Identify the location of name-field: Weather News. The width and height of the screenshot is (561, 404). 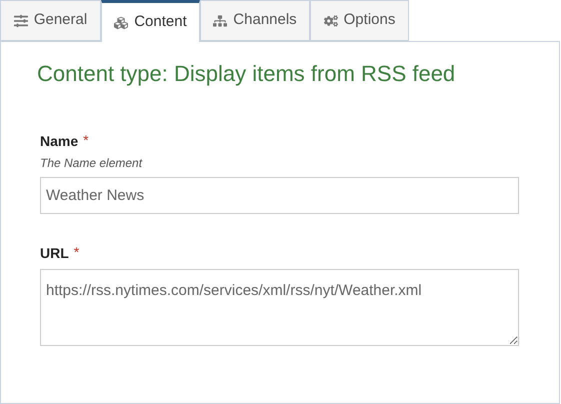
(279, 195).